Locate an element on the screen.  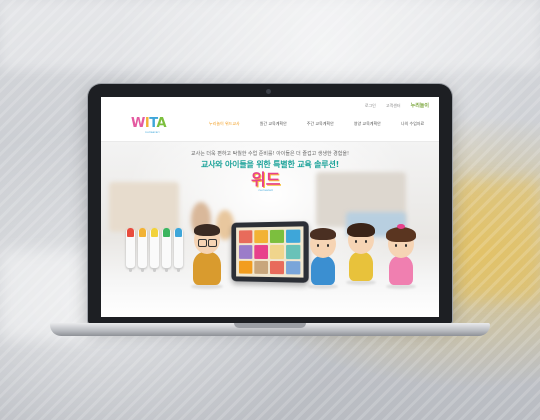
pen-blue is located at coordinates (178, 250).